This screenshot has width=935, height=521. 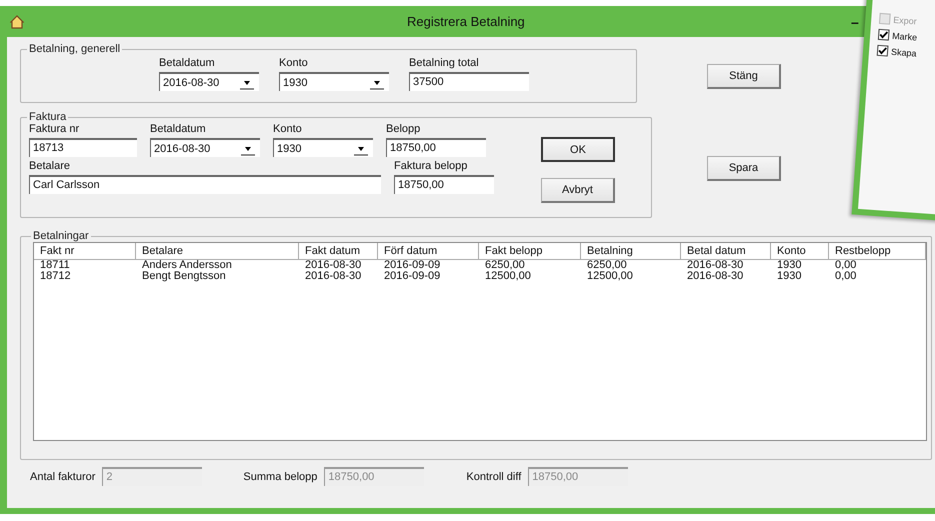 I want to click on window-title: Registrera Betalning, so click(x=466, y=21).